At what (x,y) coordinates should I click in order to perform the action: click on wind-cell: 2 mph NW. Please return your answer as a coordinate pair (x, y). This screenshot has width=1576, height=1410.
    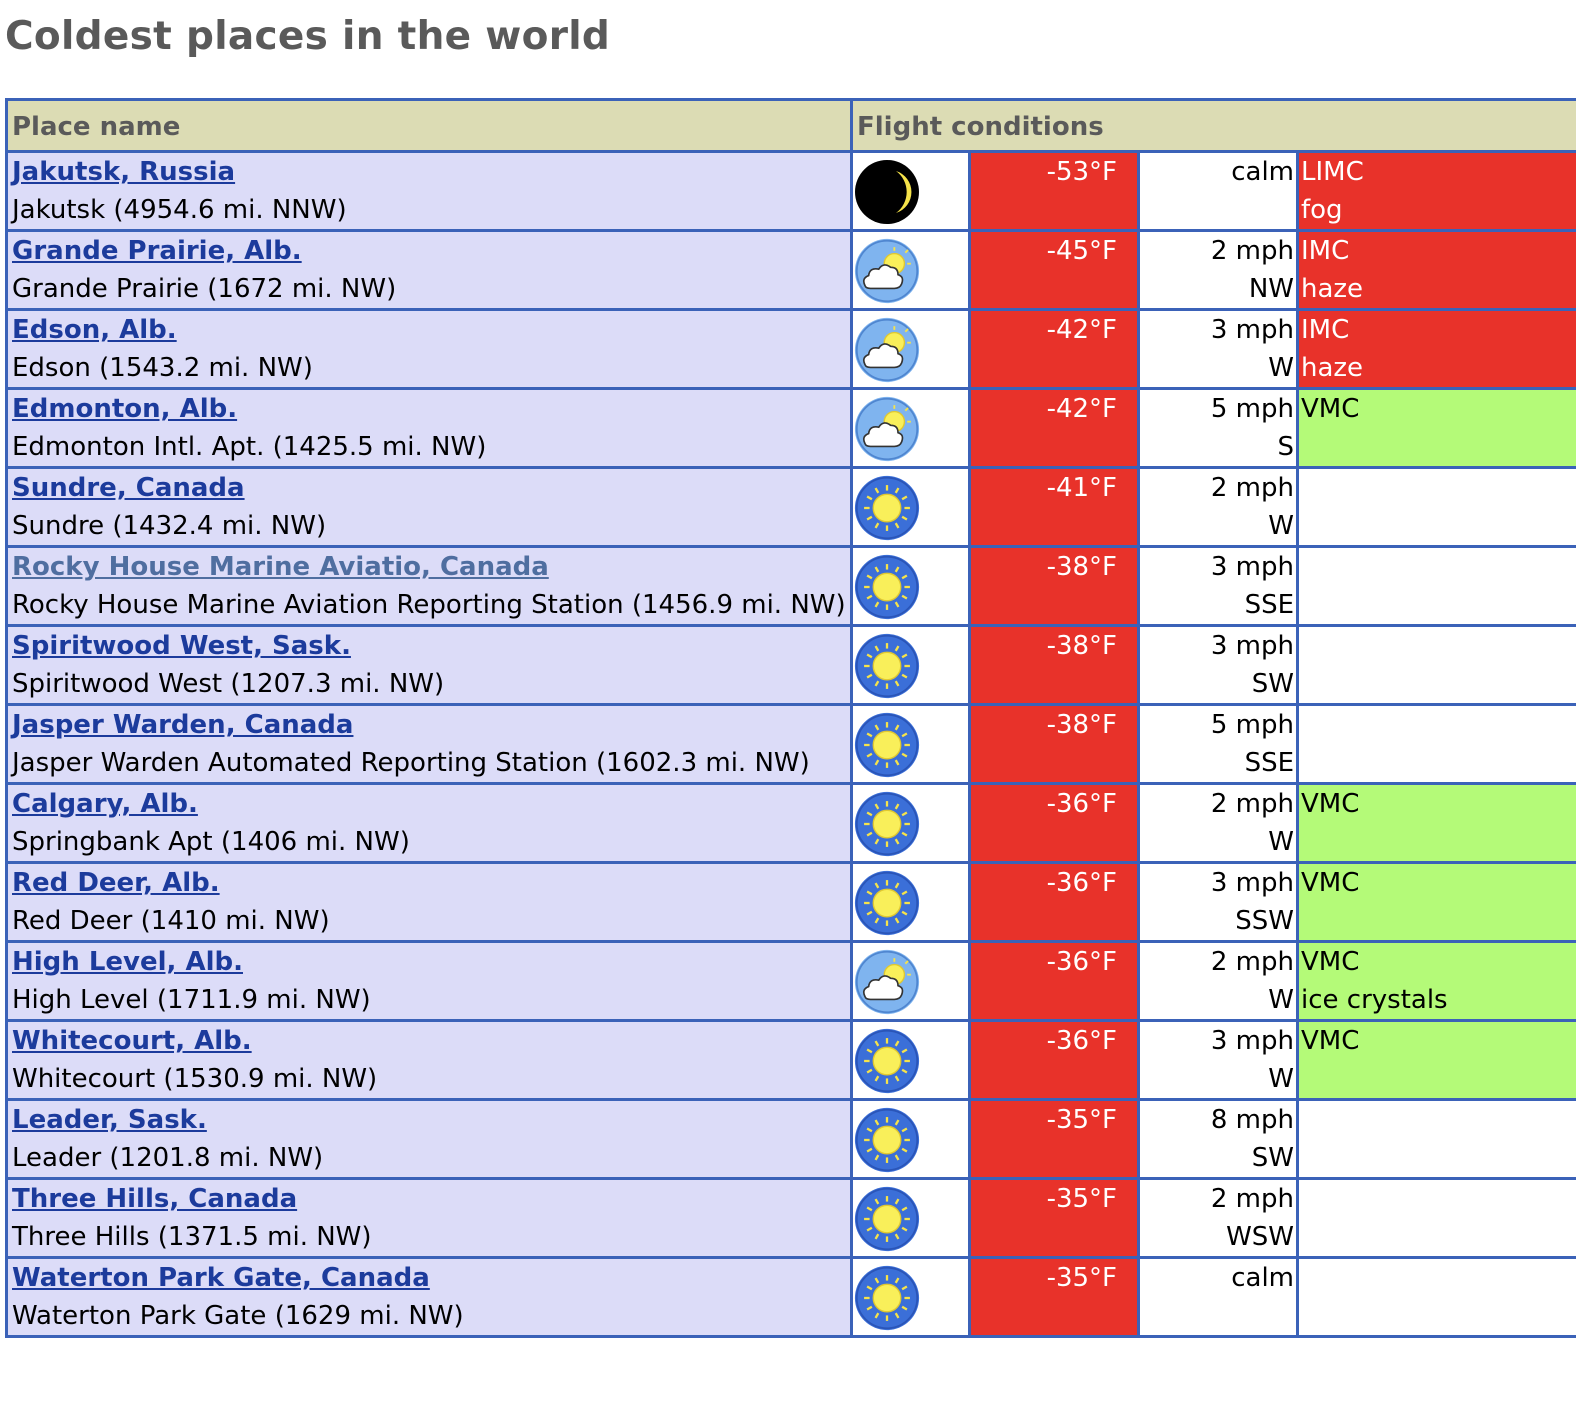
    Looking at the image, I should click on (1218, 270).